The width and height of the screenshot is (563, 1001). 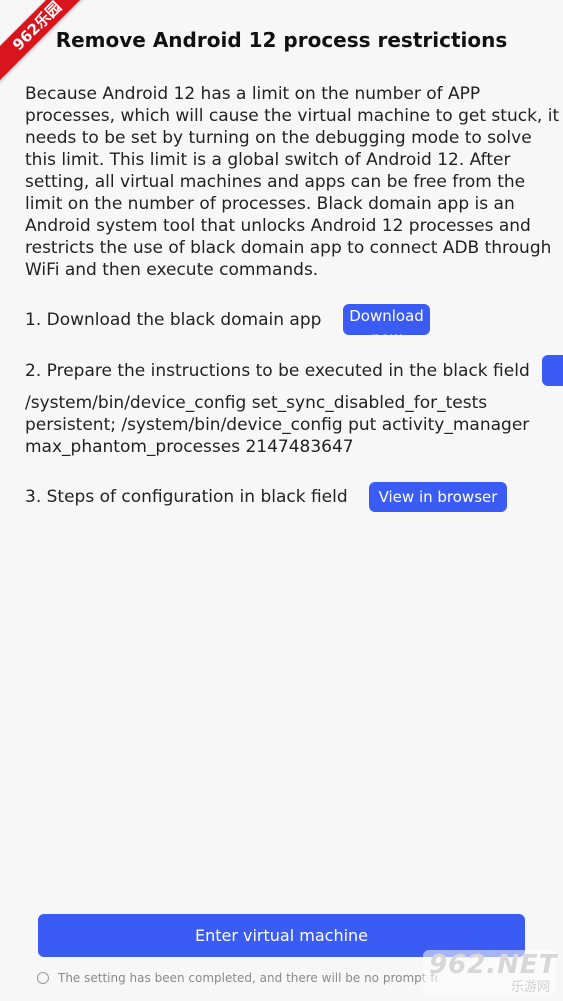 What do you see at coordinates (281, 40) in the screenshot?
I see `page-title: Remove Android 12 process restrictions` at bounding box center [281, 40].